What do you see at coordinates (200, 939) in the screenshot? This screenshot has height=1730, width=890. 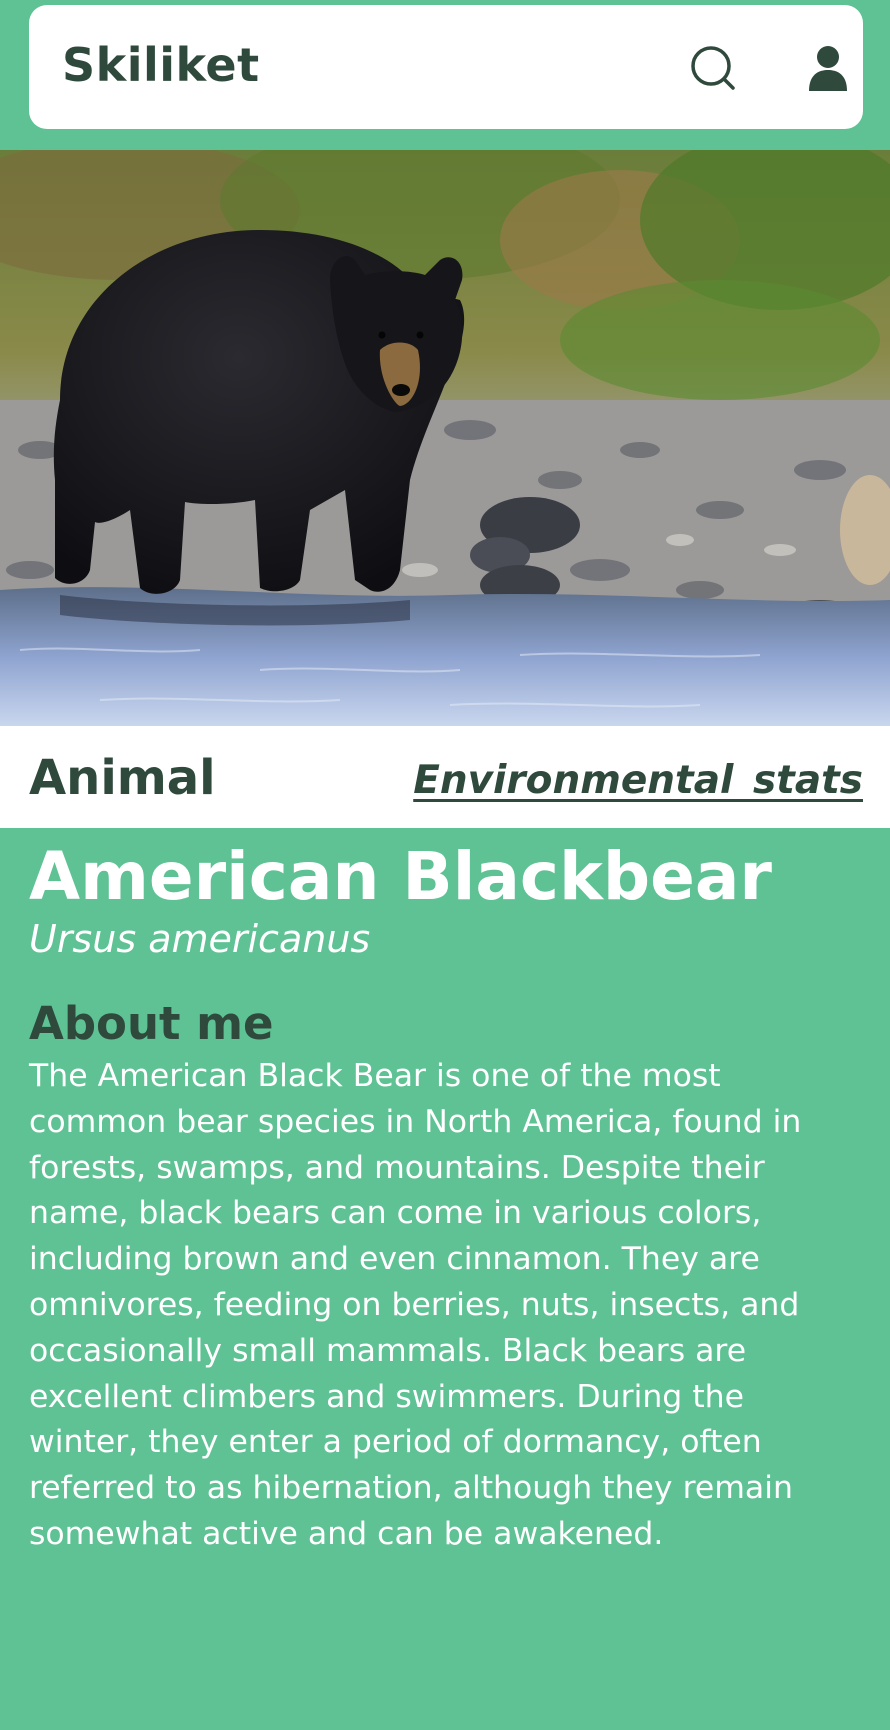 I see `species-scientific-name: Ursus americanus` at bounding box center [200, 939].